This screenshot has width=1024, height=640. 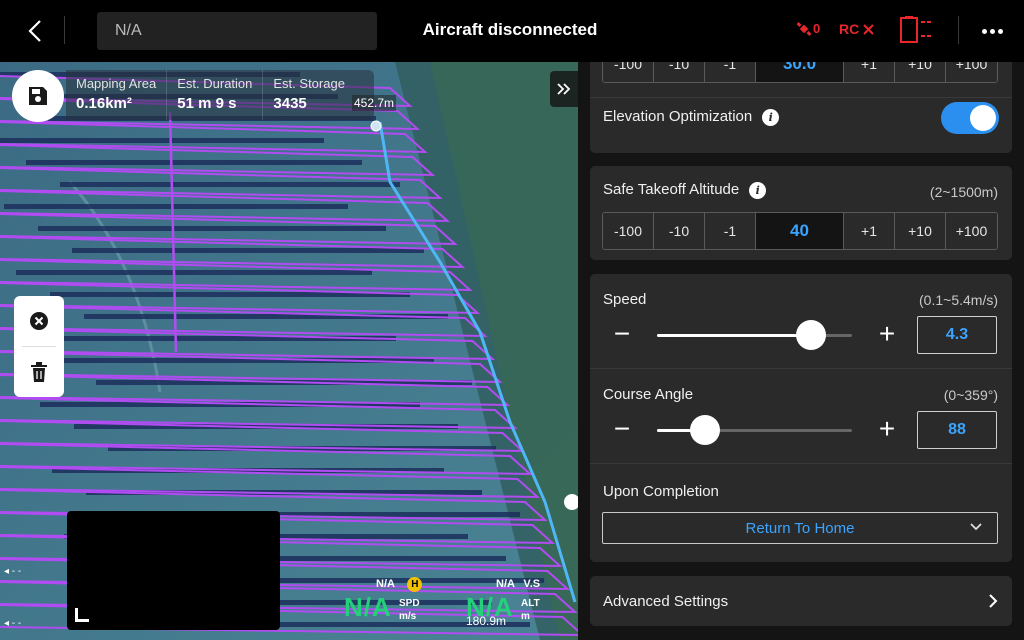 What do you see at coordinates (671, 189) in the screenshot?
I see `safe-takeoff-label: Safe Takeoff Altitude` at bounding box center [671, 189].